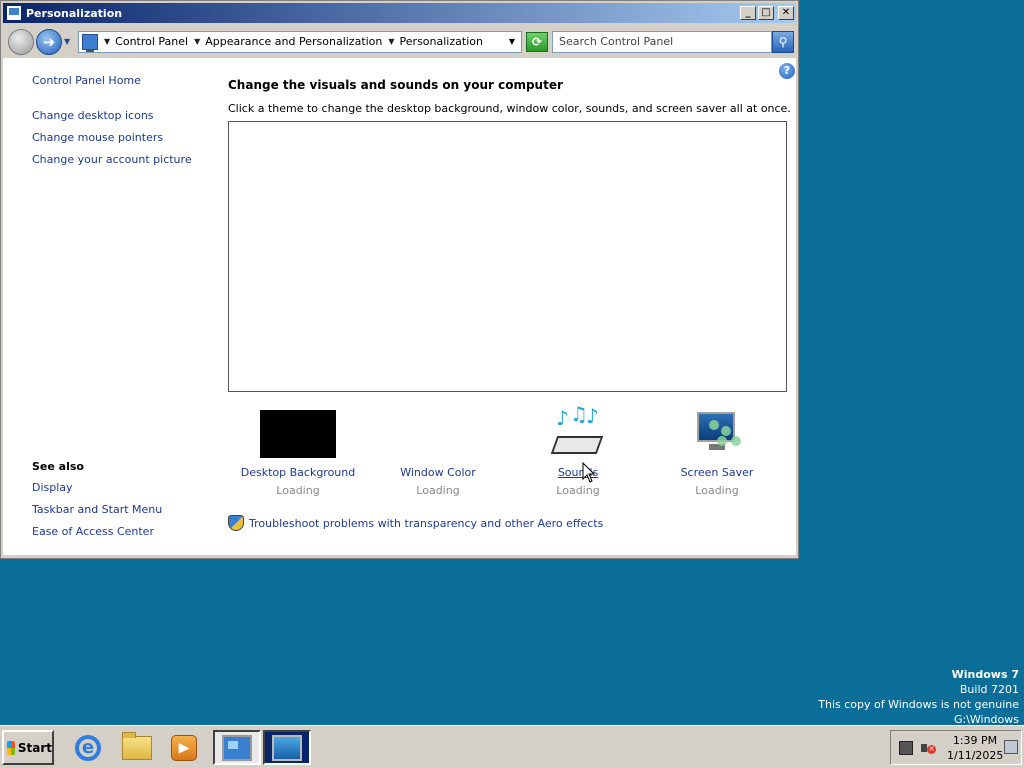 This screenshot has width=1024, height=768. What do you see at coordinates (766, 13) in the screenshot?
I see `maximize-button: □` at bounding box center [766, 13].